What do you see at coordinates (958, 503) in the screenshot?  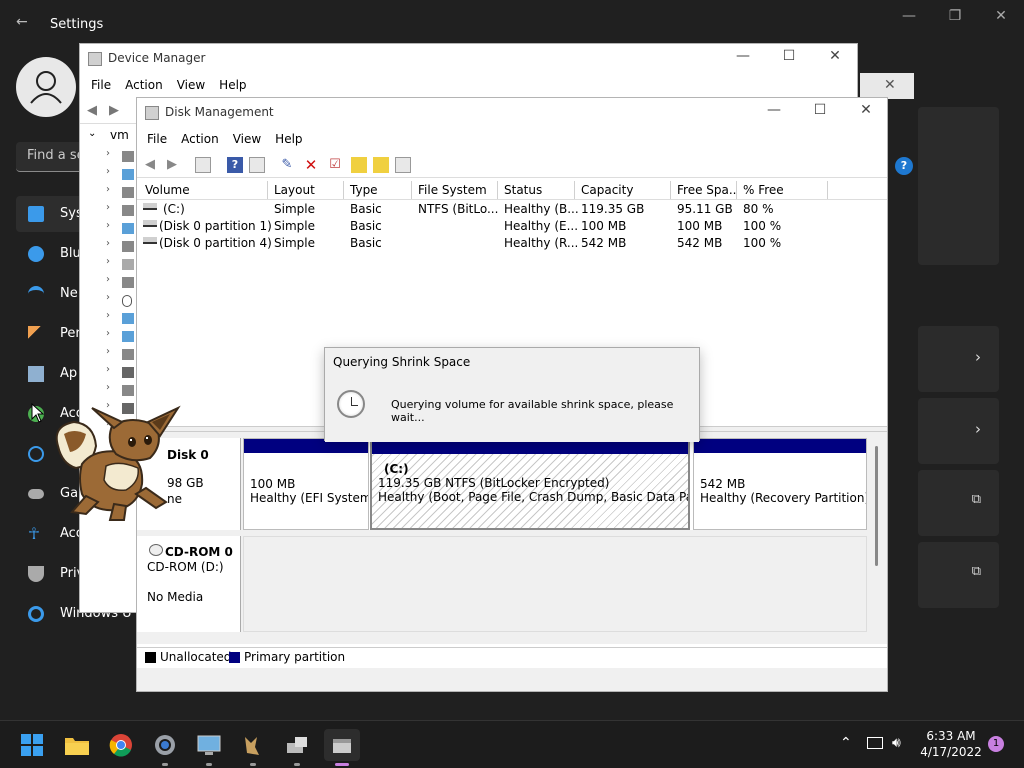 I see `settings-card-3: ⧉` at bounding box center [958, 503].